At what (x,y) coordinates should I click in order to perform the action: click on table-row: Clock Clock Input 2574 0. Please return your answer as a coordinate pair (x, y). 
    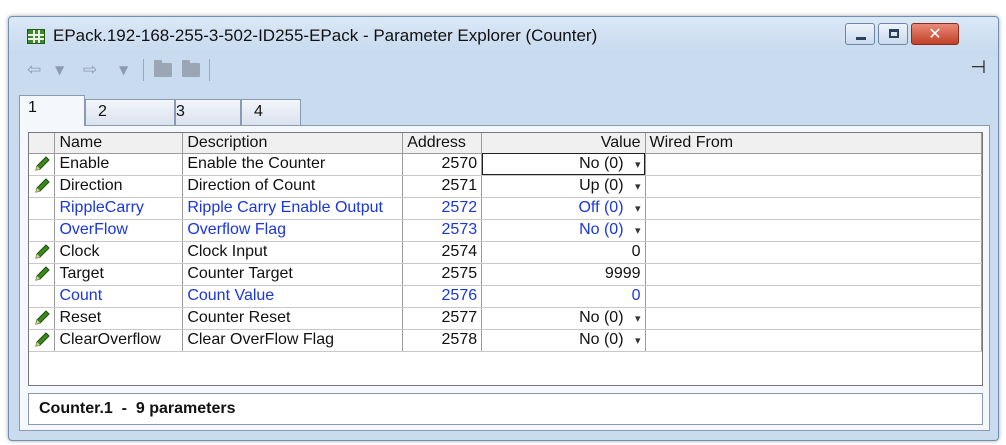
    Looking at the image, I should click on (506, 252).